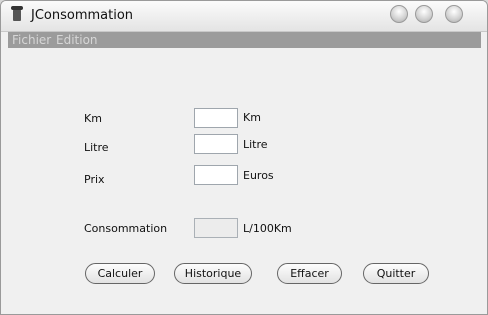 Image resolution: width=488 pixels, height=315 pixels. I want to click on window-title: JConsommation, so click(82, 15).